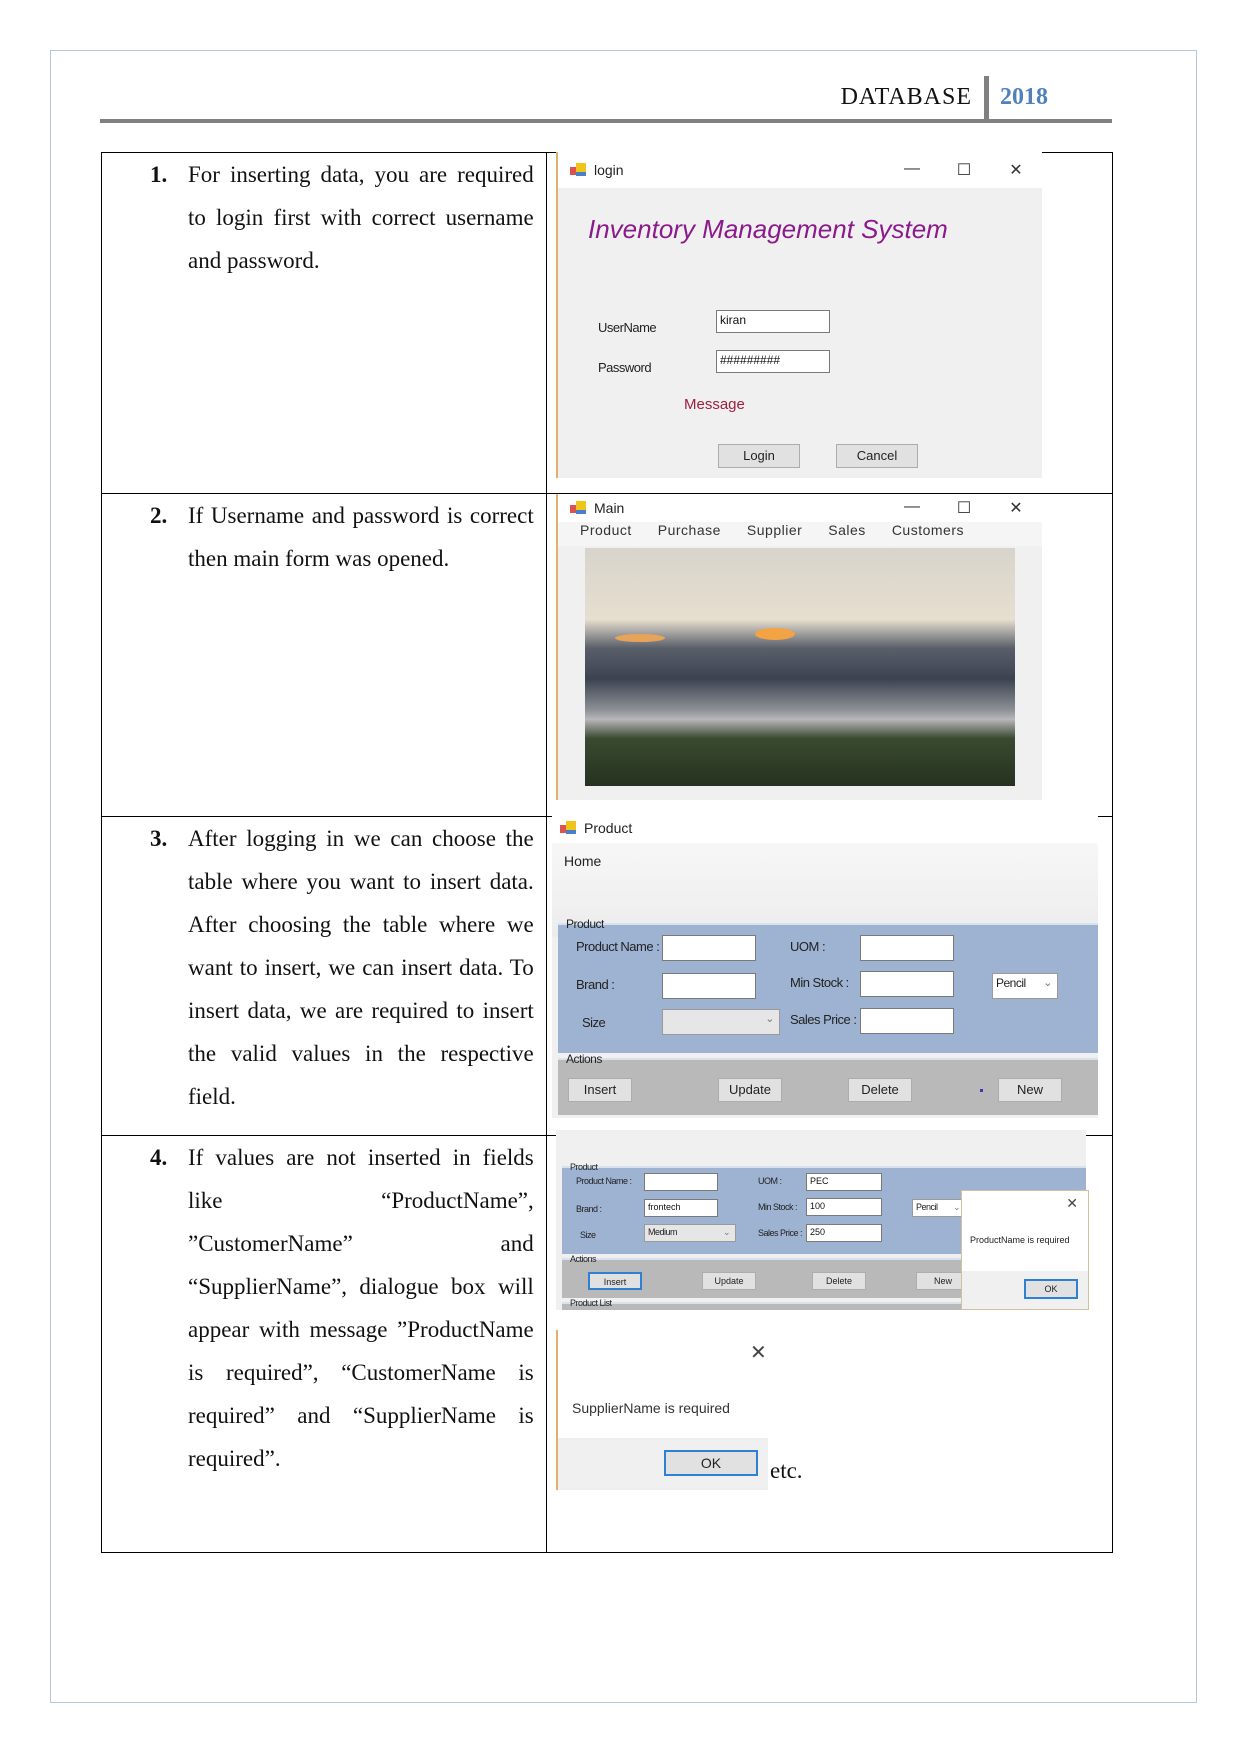  Describe the element at coordinates (609, 508) in the screenshot. I see `window-title: Main` at that location.